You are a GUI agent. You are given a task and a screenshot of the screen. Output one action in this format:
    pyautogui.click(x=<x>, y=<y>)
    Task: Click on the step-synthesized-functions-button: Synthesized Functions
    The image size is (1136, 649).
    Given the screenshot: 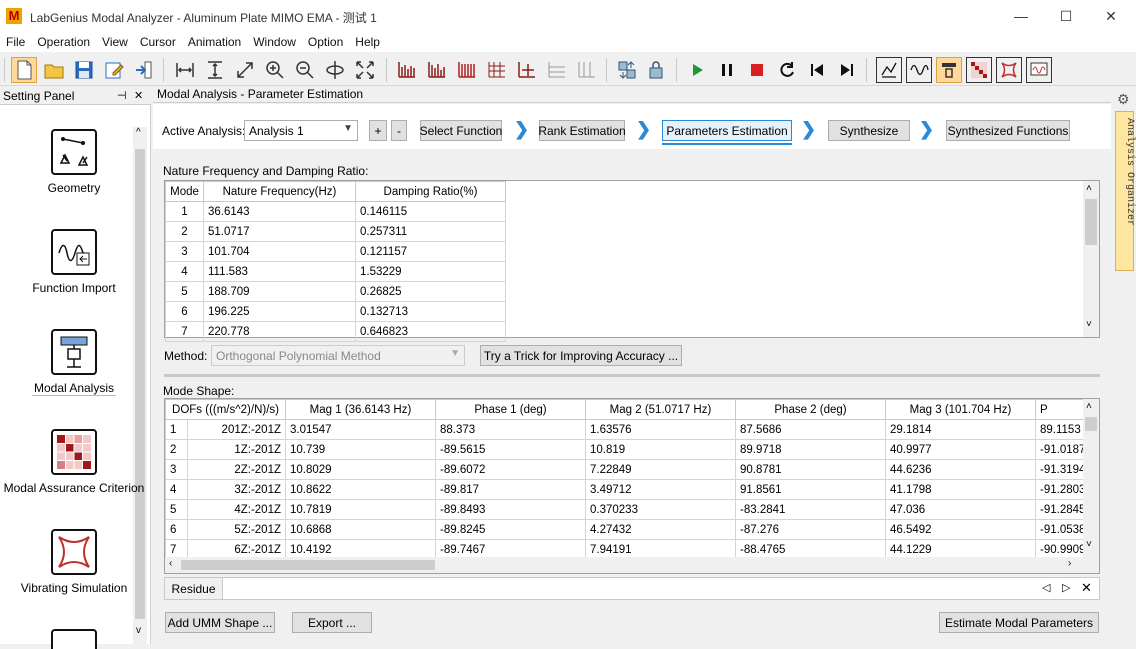 What is the action you would take?
    pyautogui.click(x=1008, y=130)
    